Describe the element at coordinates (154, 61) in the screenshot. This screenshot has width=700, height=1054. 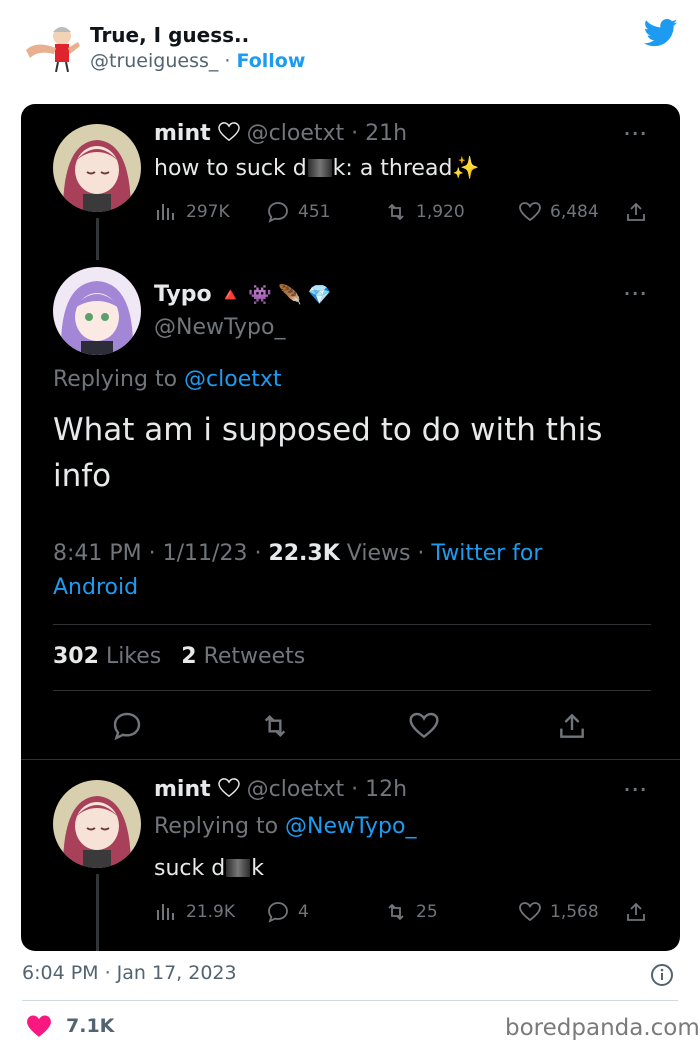
I see `author-handle: @trueiguess_` at that location.